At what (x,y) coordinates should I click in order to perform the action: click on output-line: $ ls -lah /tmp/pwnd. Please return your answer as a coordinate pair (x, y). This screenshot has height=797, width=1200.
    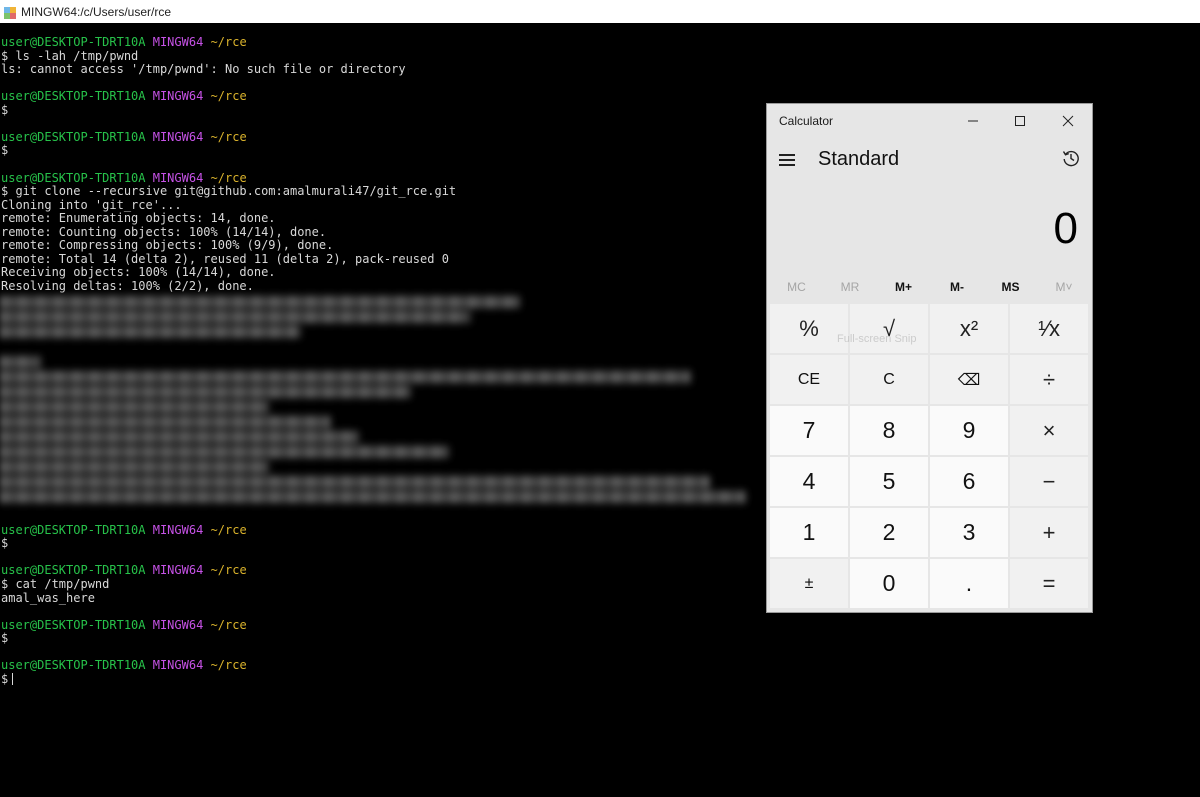
    Looking at the image, I should click on (69, 56).